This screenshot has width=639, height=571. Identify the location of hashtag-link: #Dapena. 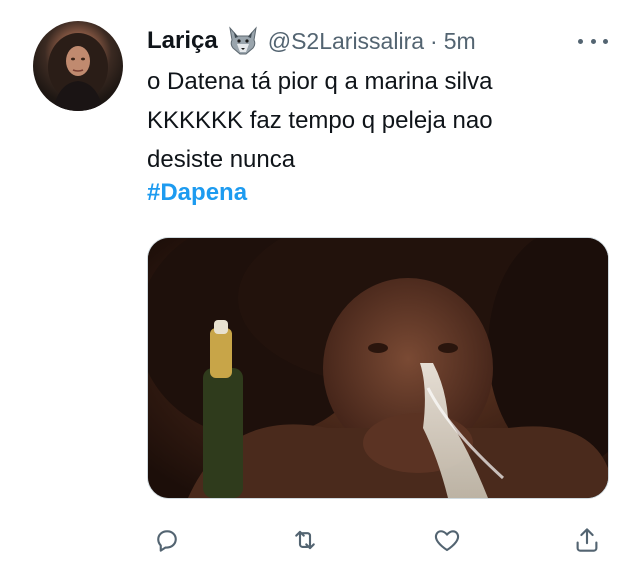
(197, 193).